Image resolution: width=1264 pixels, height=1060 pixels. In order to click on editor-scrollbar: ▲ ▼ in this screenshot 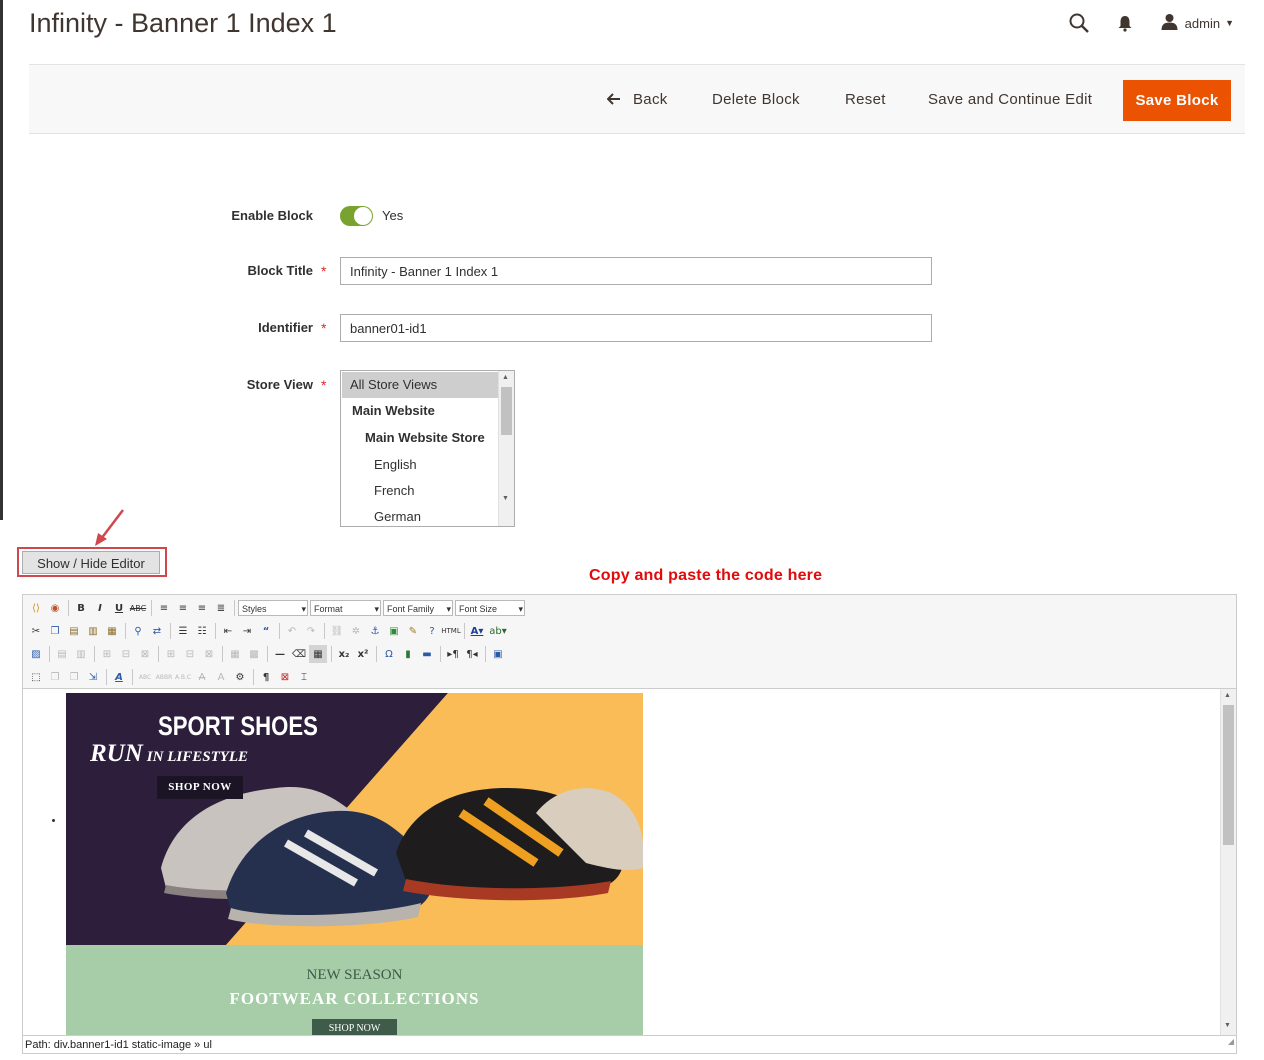, I will do `click(1228, 862)`.